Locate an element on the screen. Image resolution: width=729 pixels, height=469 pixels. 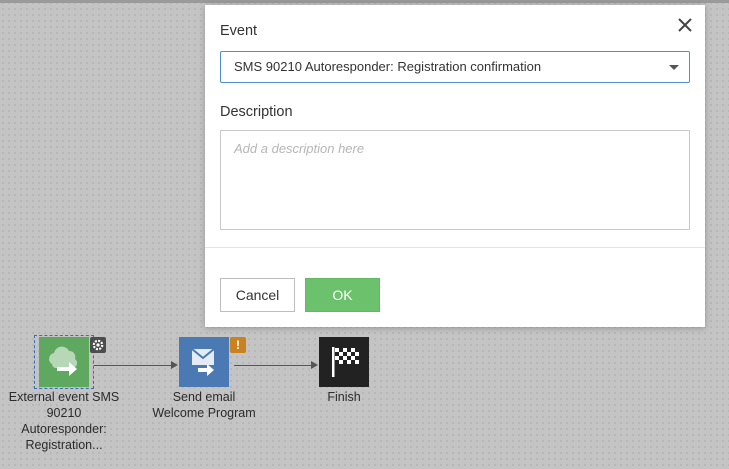
cloud-arrow-icon is located at coordinates (63, 361).